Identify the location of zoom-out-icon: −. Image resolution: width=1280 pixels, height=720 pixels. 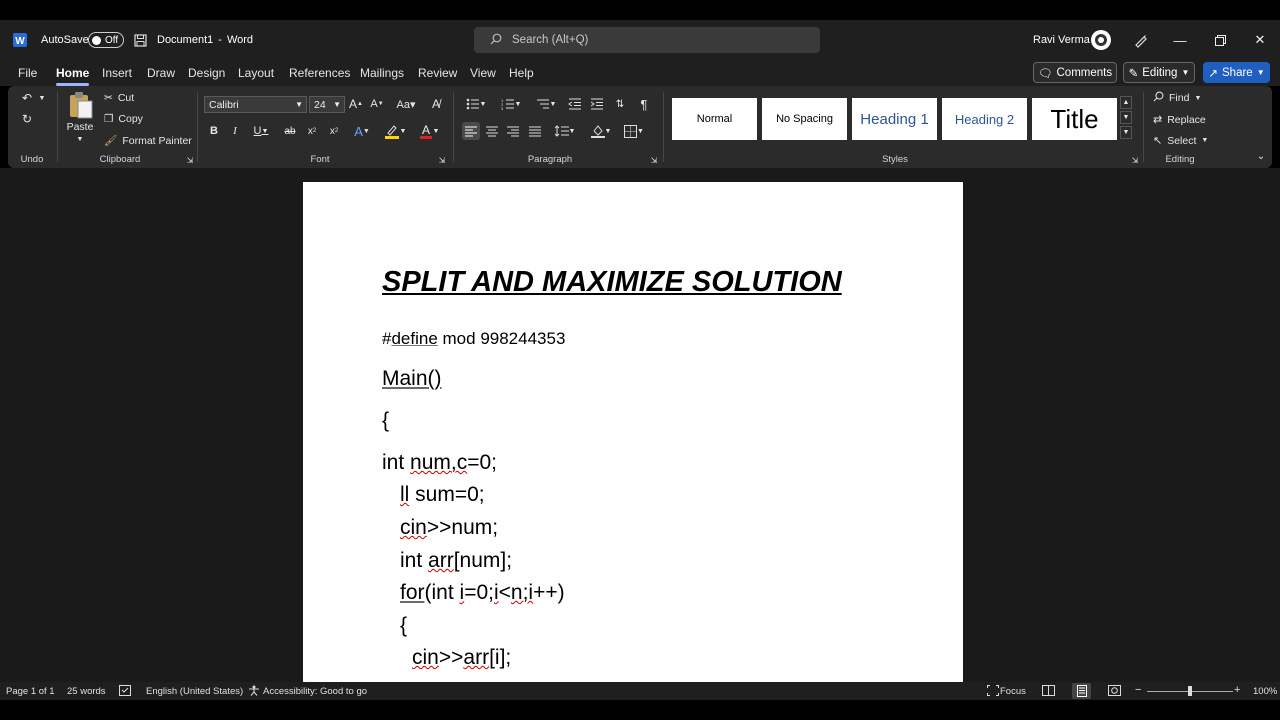
(1138, 690).